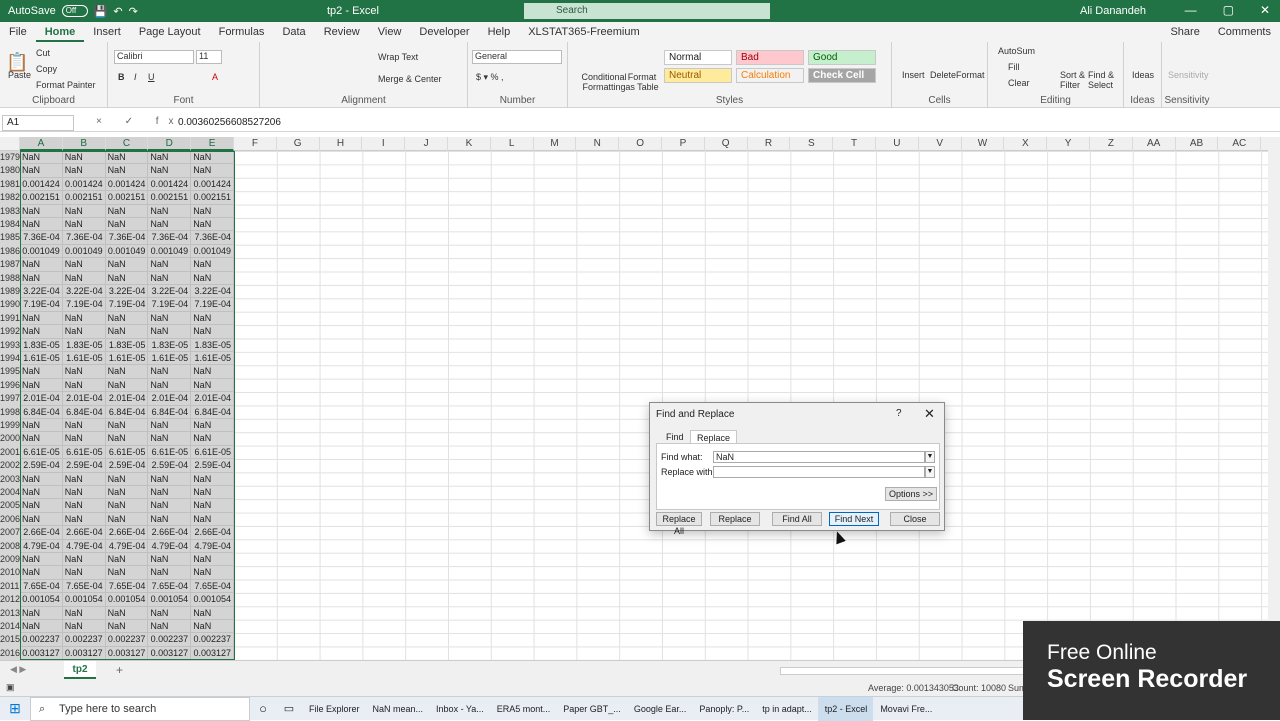 The height and width of the screenshot is (721, 1280). What do you see at coordinates (1019, 83) in the screenshot?
I see `clear-button: Clear` at bounding box center [1019, 83].